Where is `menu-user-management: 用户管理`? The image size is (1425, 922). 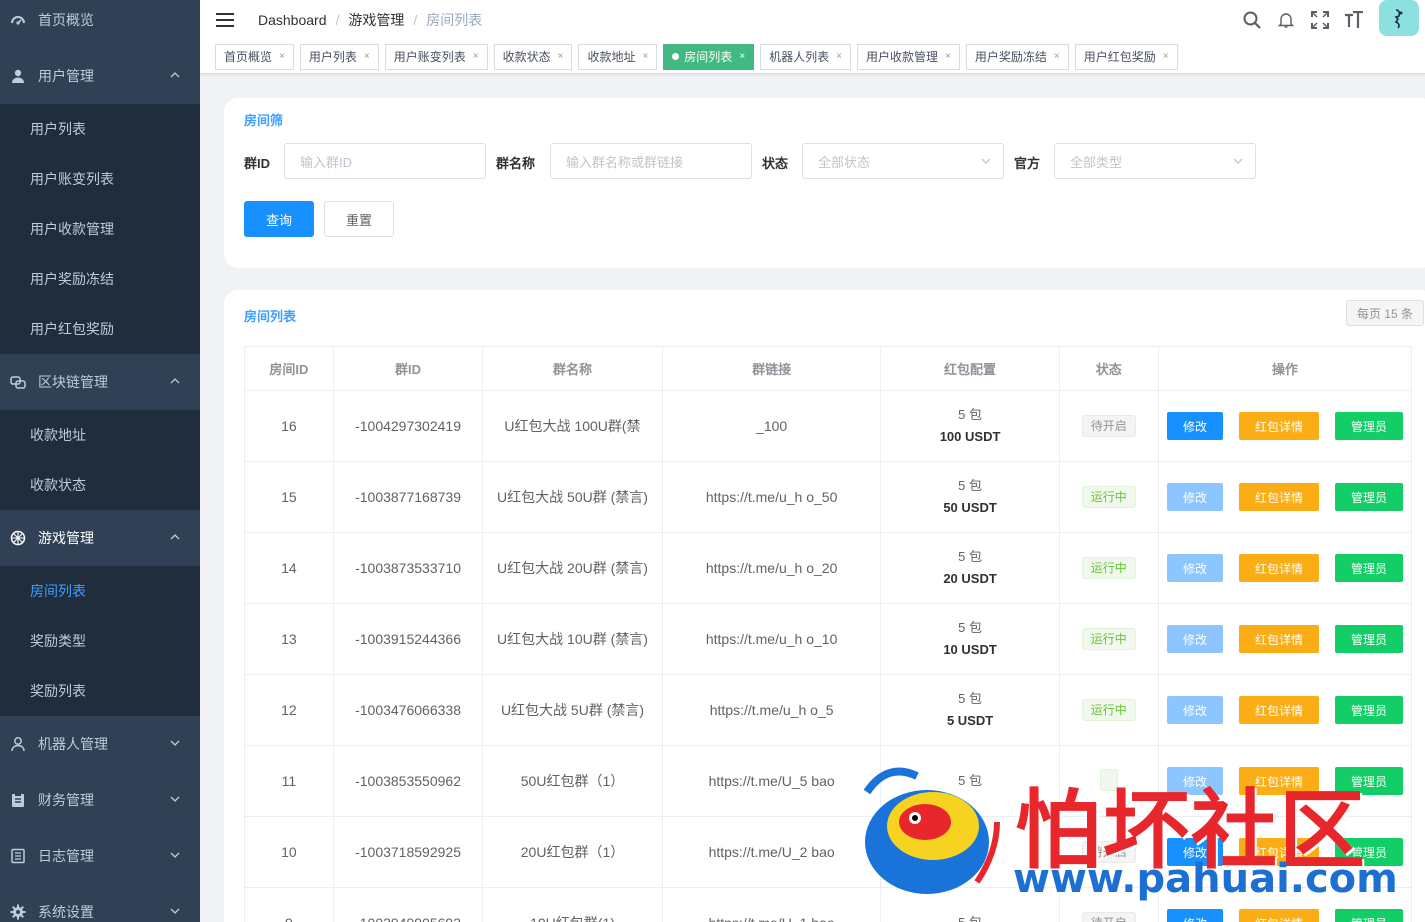 menu-user-management: 用户管理 is located at coordinates (100, 76).